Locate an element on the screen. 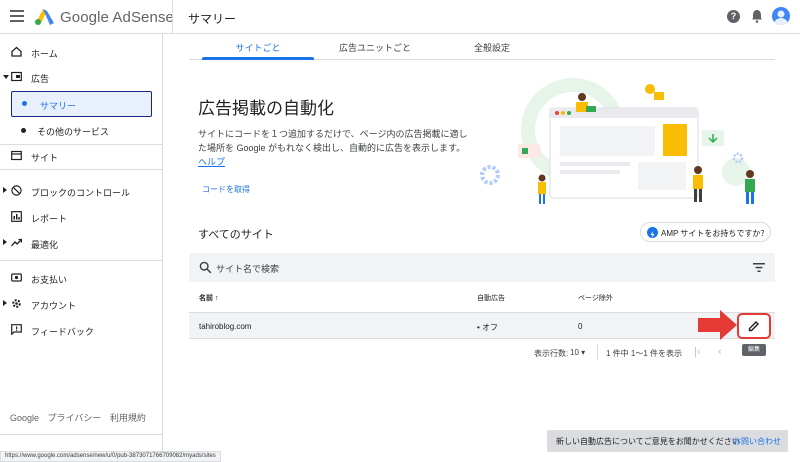 The width and height of the screenshot is (800, 462). payments-icon is located at coordinates (16, 277).